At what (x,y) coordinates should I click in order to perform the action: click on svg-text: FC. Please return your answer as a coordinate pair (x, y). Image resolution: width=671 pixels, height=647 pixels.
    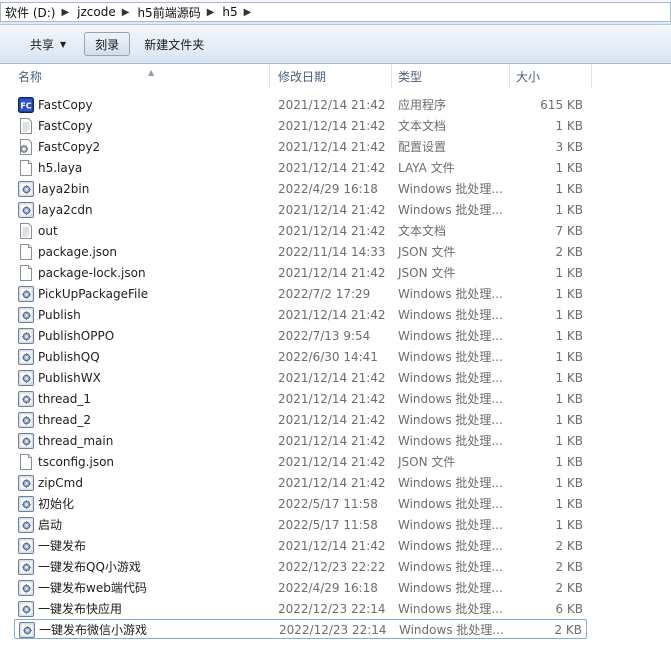
    Looking at the image, I should click on (25, 106).